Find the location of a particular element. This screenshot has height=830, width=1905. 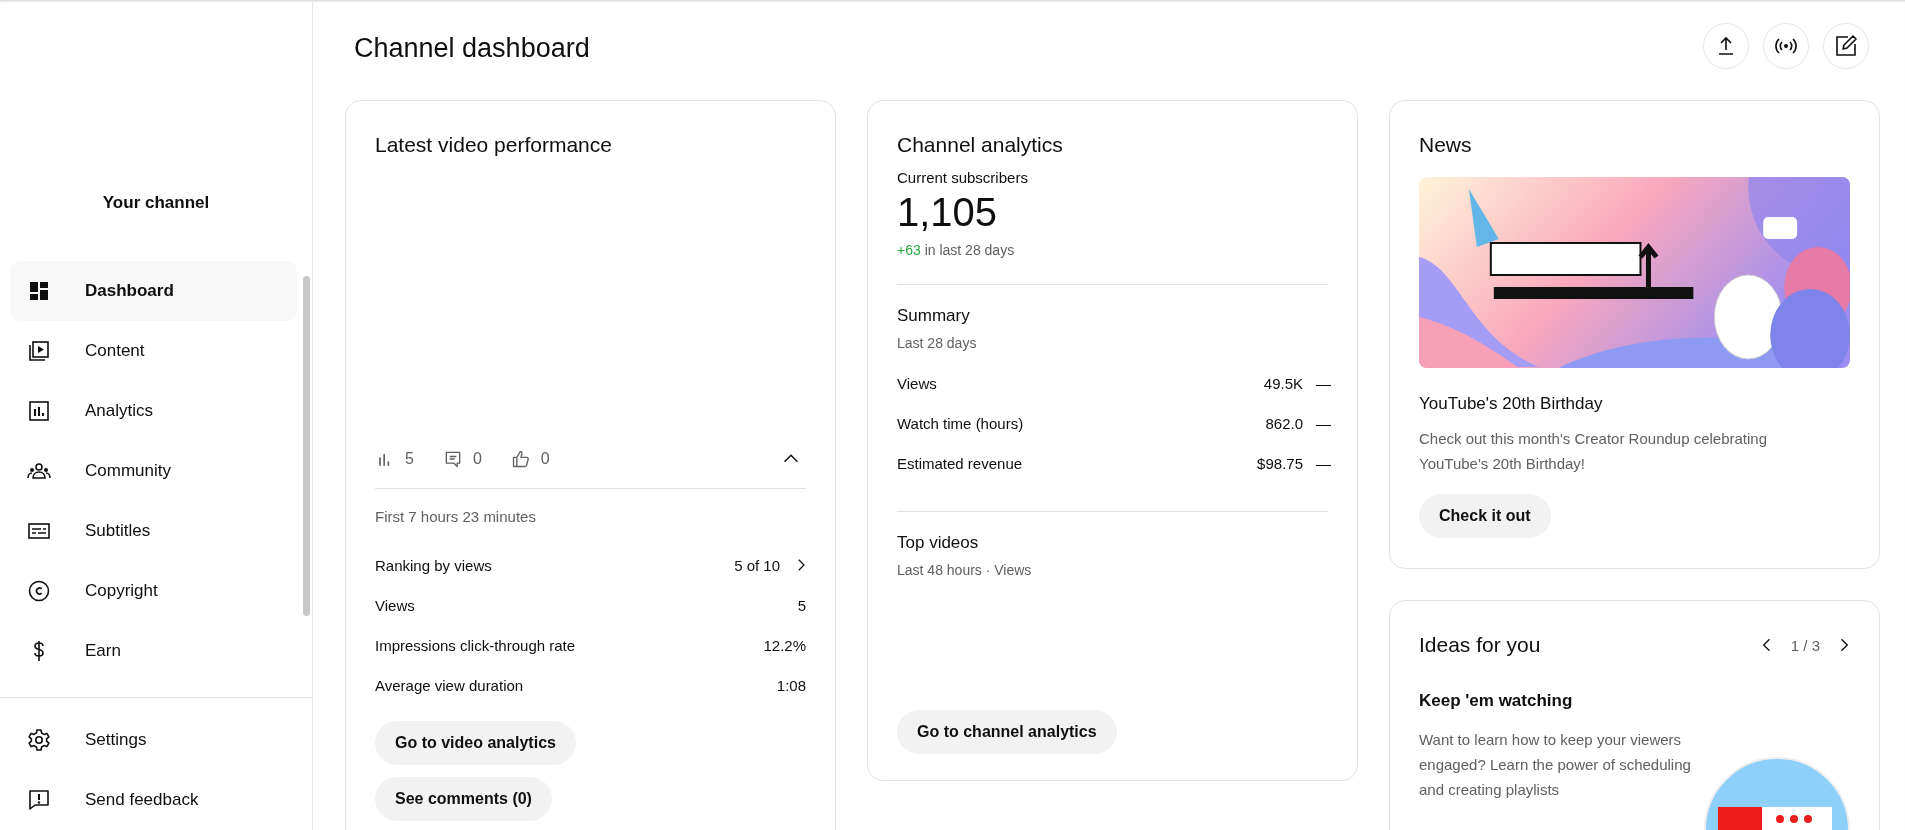

metric-value: 5 is located at coordinates (801, 605).